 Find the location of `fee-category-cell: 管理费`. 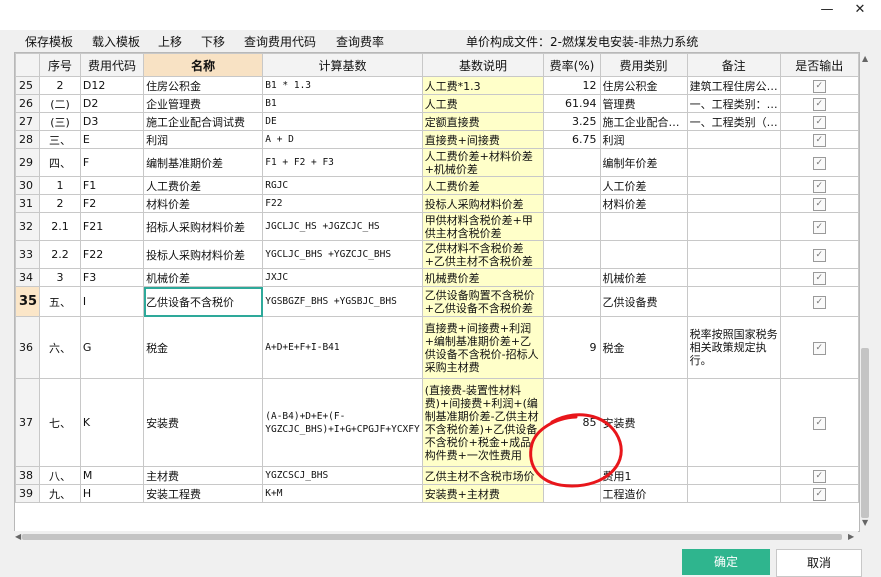

fee-category-cell: 管理费 is located at coordinates (643, 103).